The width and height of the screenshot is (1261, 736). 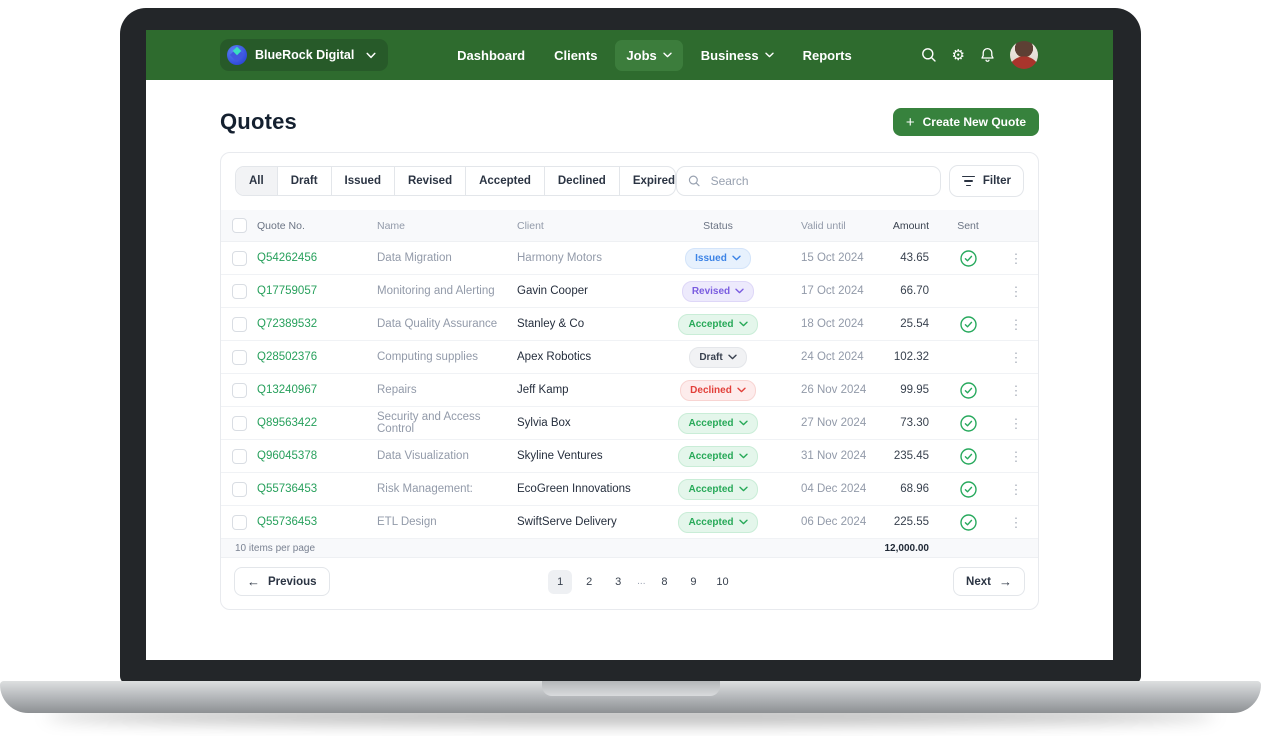 What do you see at coordinates (391, 225) in the screenshot?
I see `column-header: Name` at bounding box center [391, 225].